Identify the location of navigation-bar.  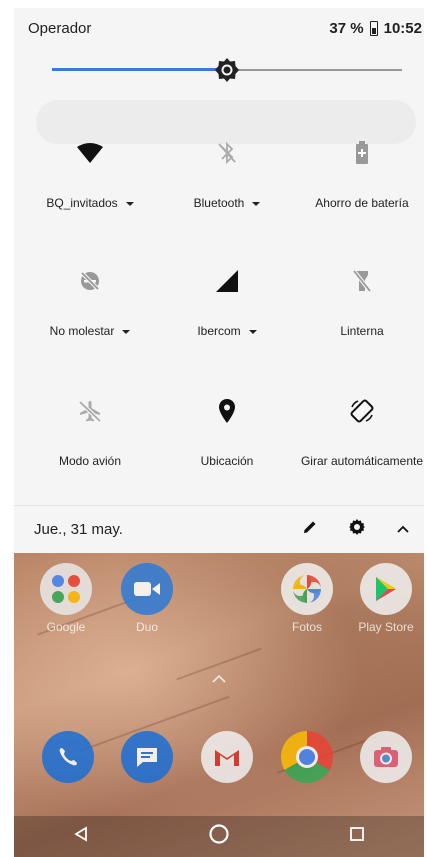
(219, 836).